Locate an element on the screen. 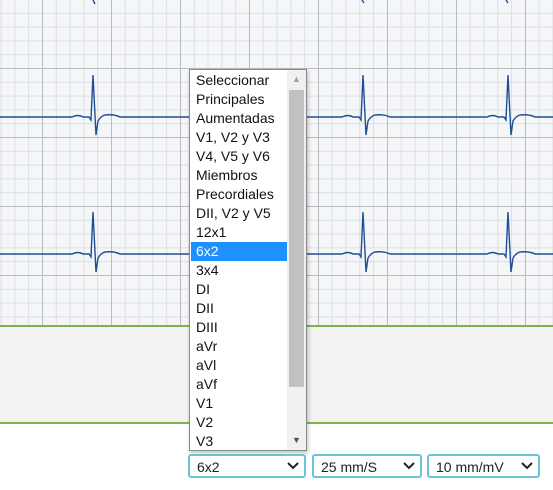 This screenshot has width=553, height=490. scrollbar-thumb is located at coordinates (296, 238).